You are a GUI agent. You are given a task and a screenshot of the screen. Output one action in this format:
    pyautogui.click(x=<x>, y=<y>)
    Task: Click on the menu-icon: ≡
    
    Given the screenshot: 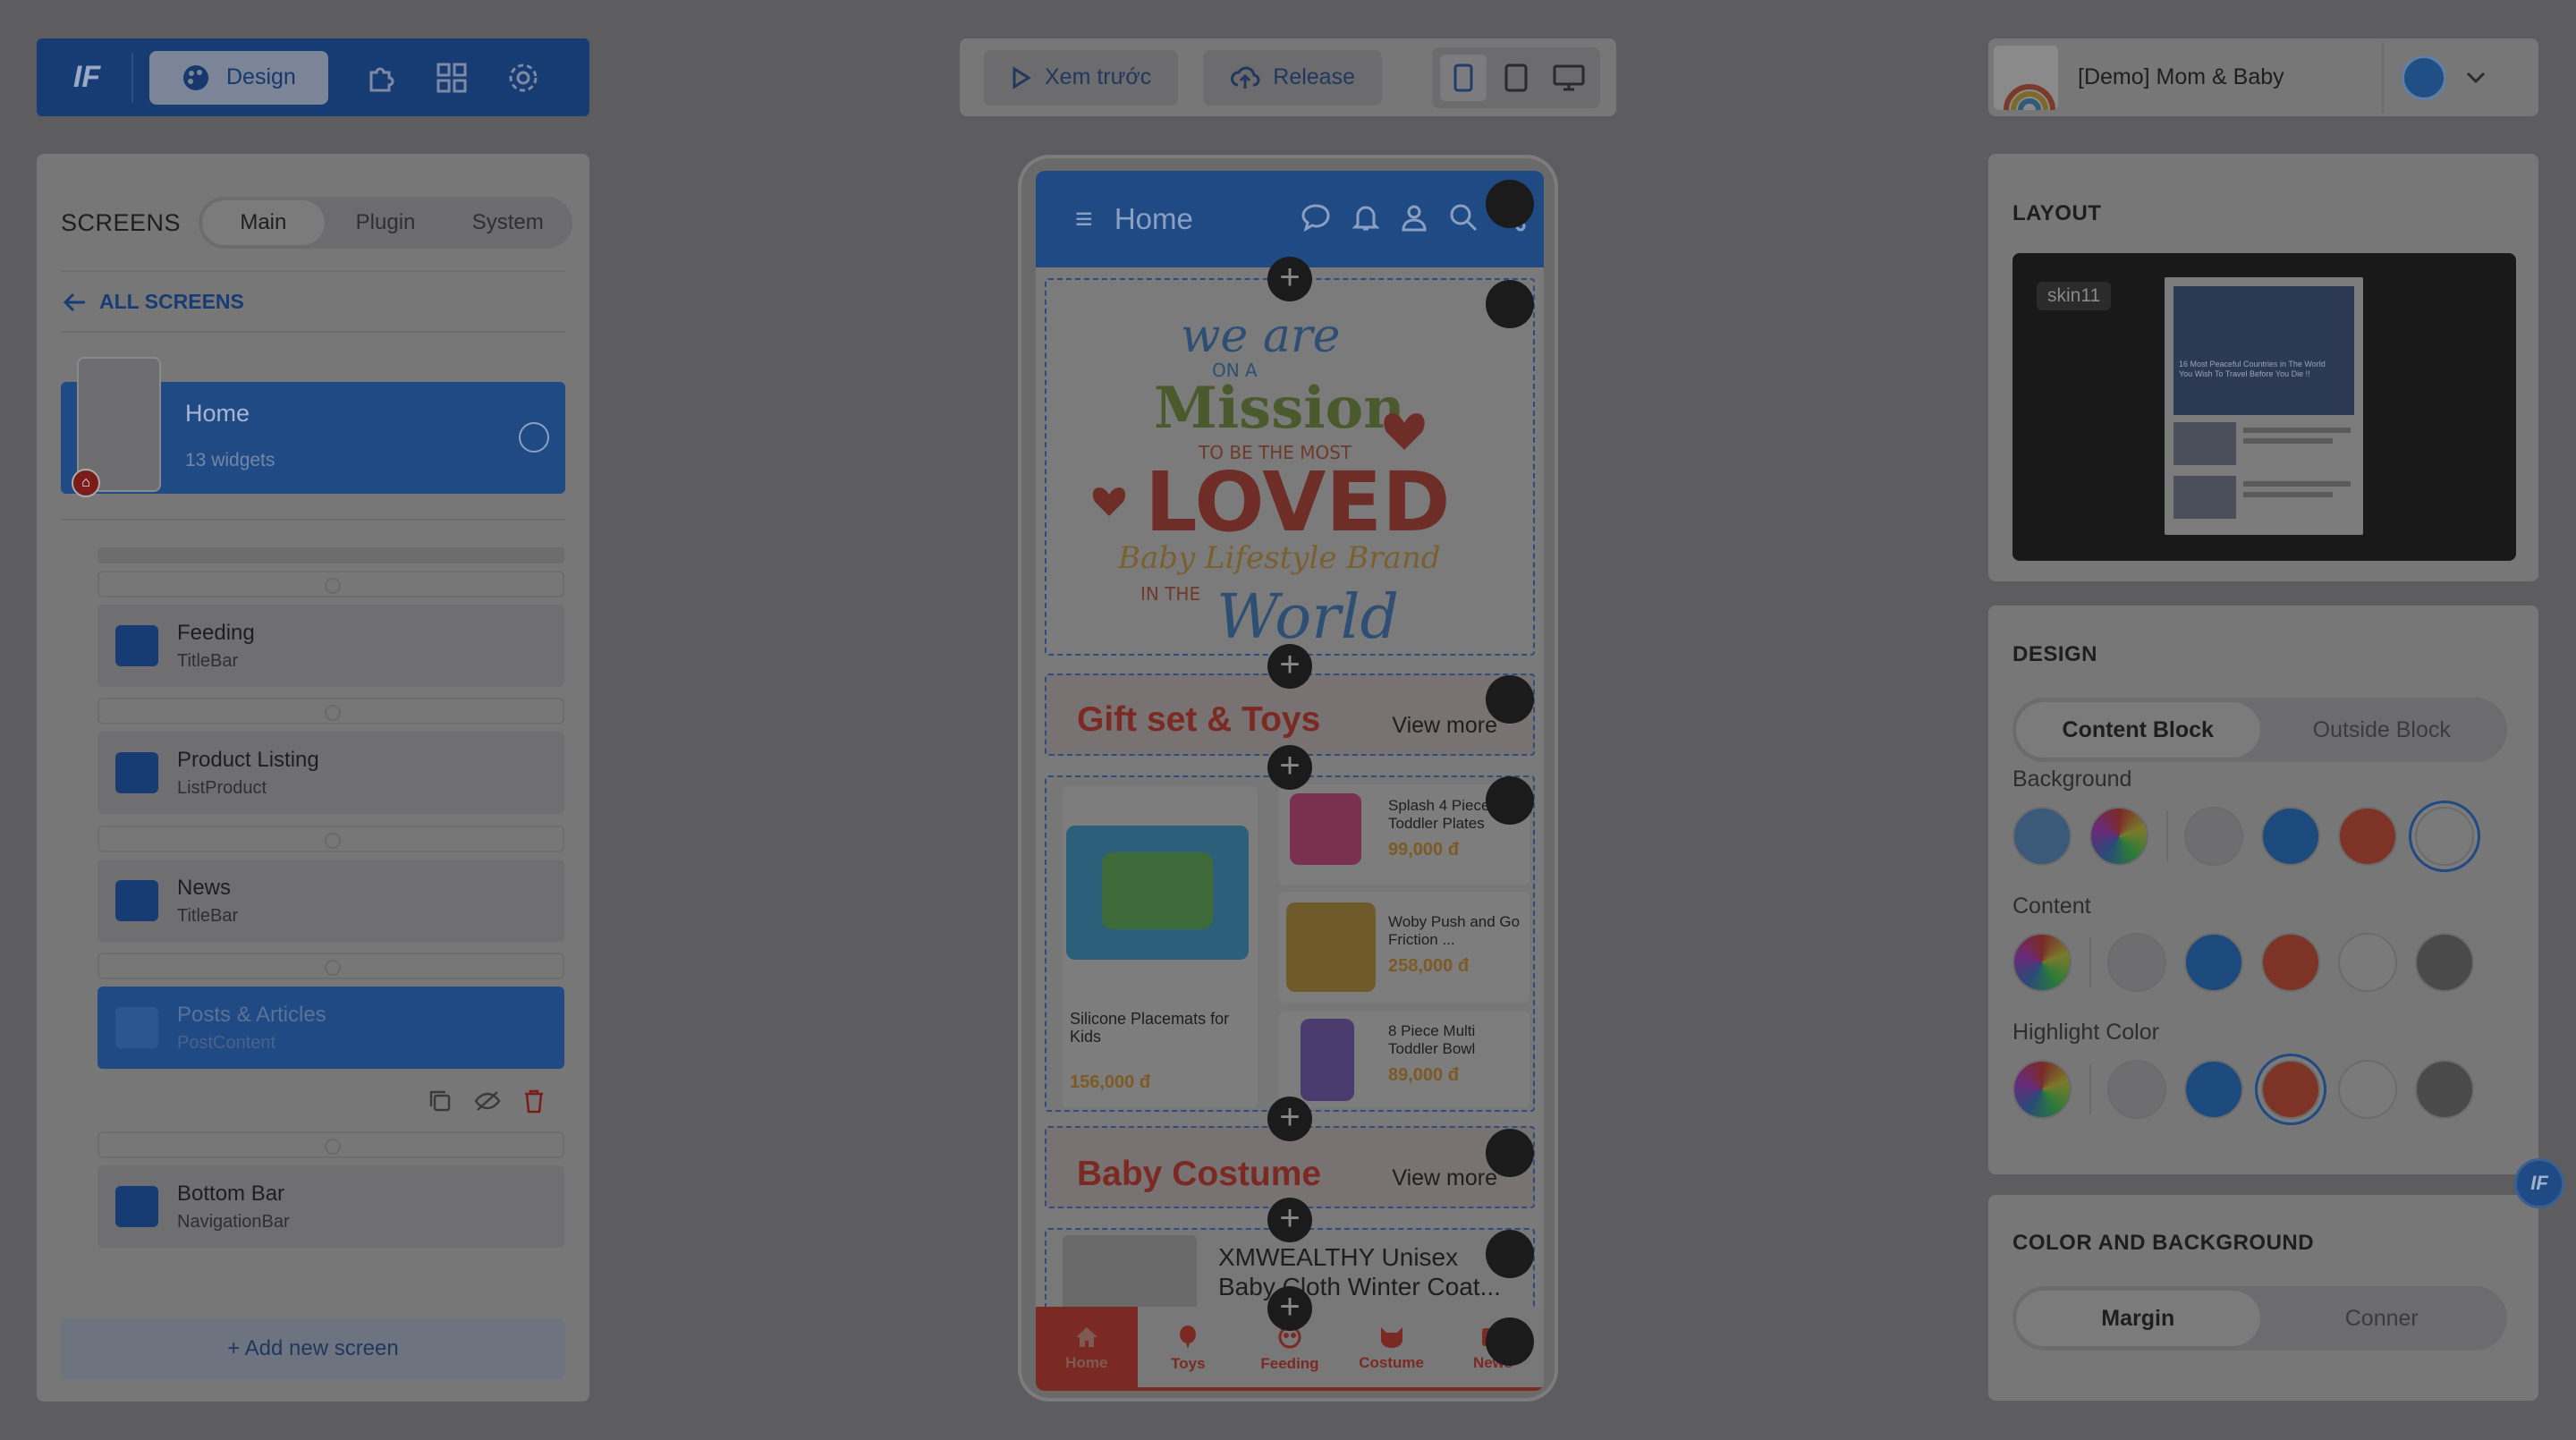 What is the action you would take?
    pyautogui.click(x=1084, y=220)
    